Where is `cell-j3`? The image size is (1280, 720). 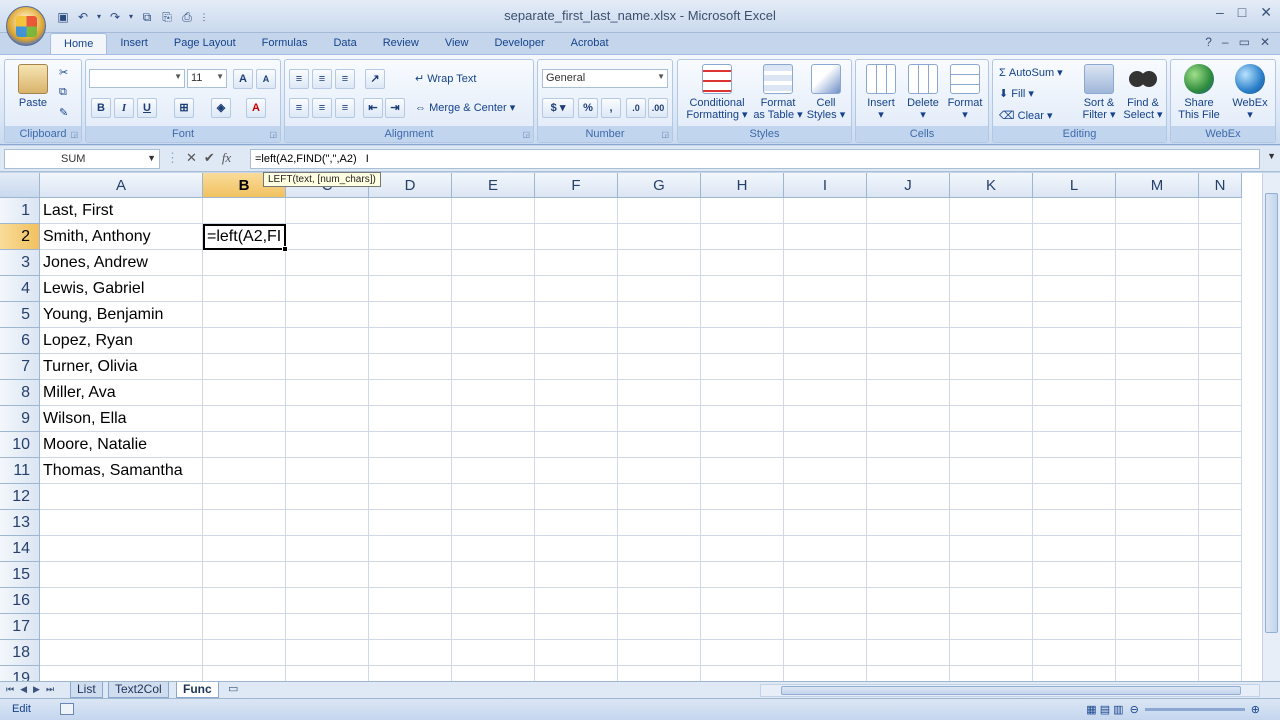 cell-j3 is located at coordinates (908, 263).